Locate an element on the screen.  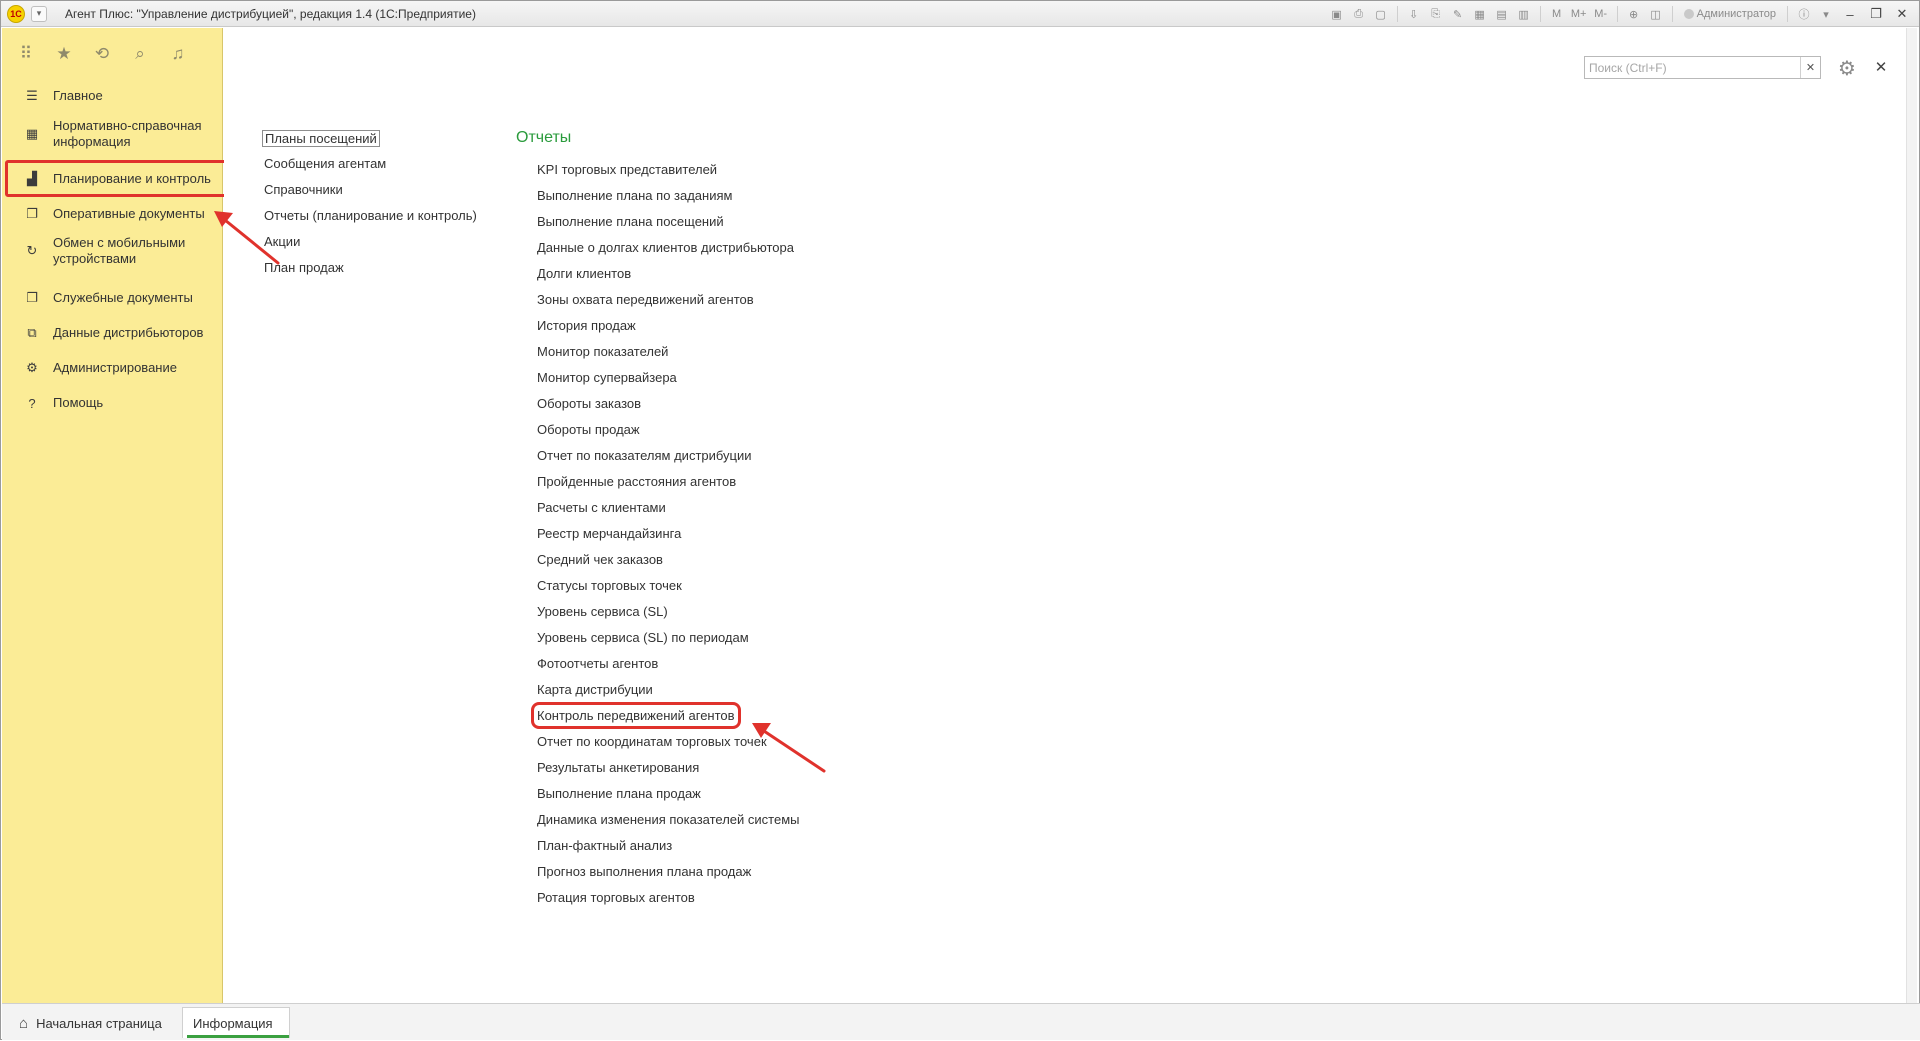
info-icon: ⓘ is located at coordinates (1804, 14).